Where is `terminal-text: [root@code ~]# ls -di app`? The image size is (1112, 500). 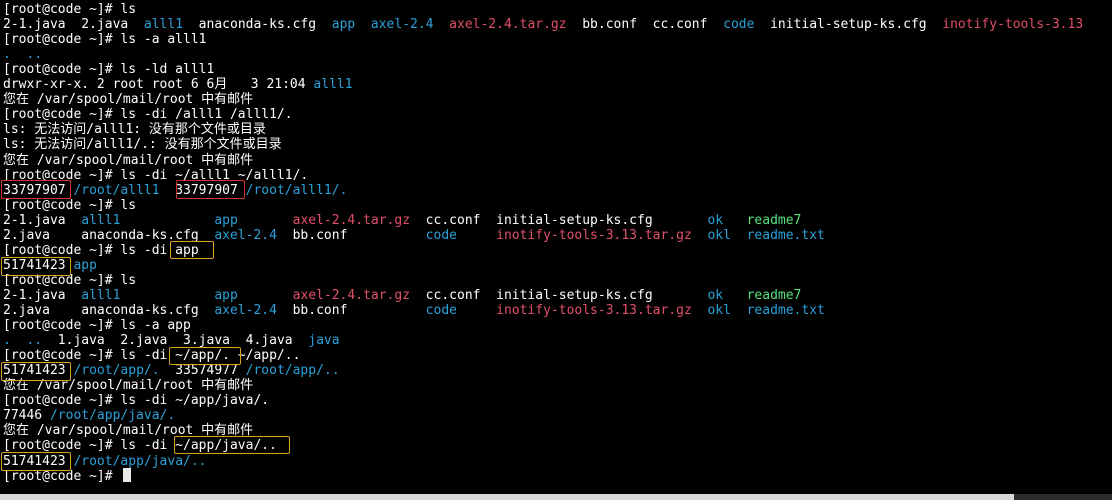 terminal-text: [root@code ~]# ls -di app is located at coordinates (101, 250).